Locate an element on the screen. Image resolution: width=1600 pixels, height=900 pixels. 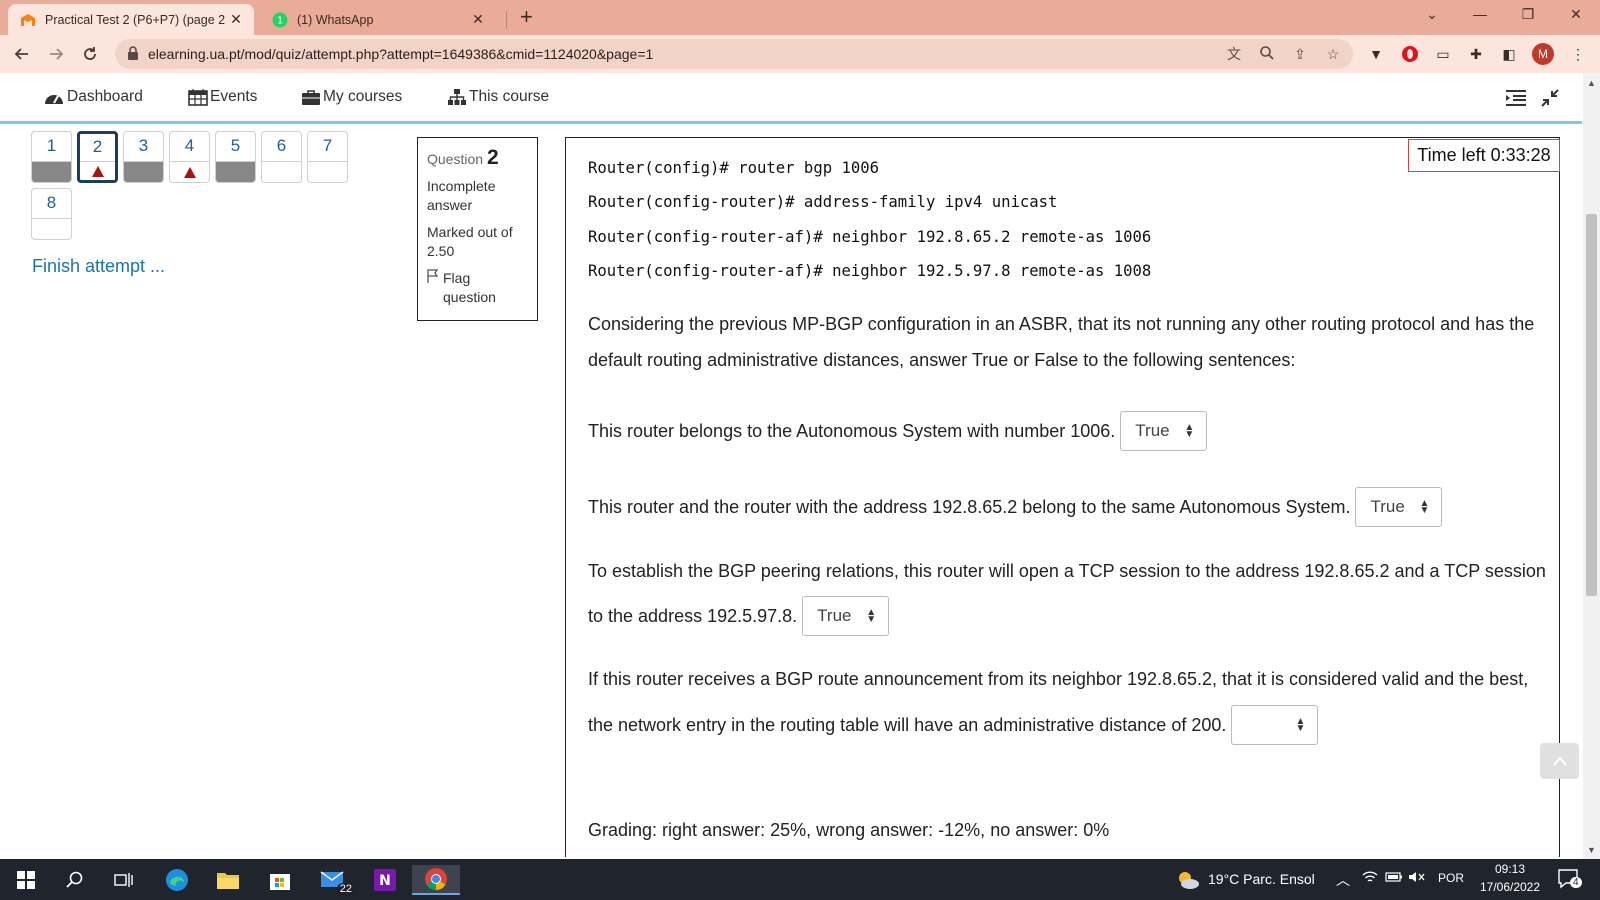
extensions-puzzle-icon: ✚ is located at coordinates (1476, 54).